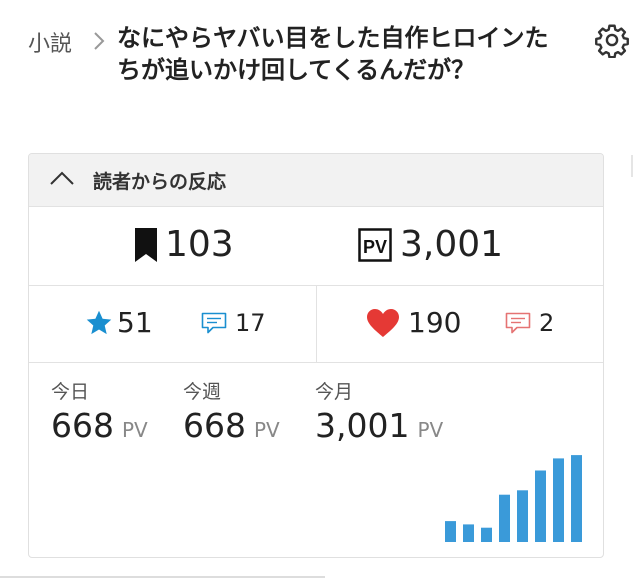 The image size is (636, 580). What do you see at coordinates (99, 41) in the screenshot?
I see `chevron-right-icon` at bounding box center [99, 41].